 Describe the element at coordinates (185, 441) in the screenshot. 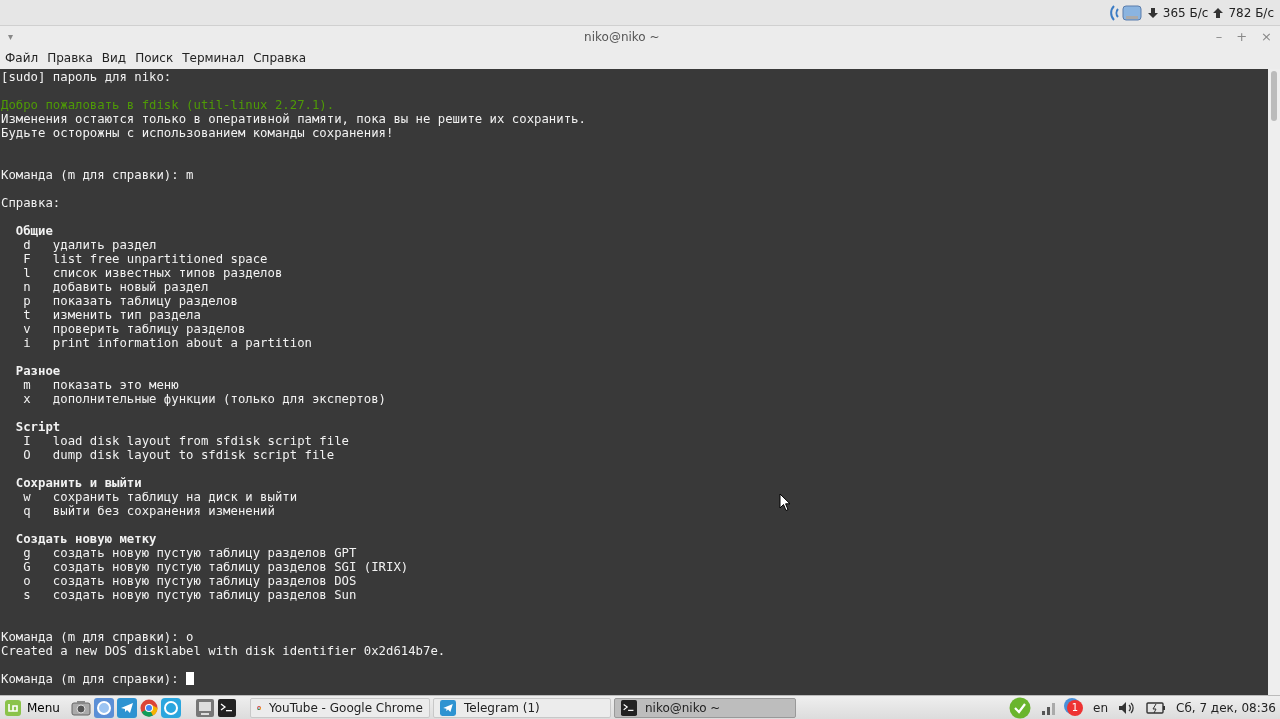

I see `terminal-line: I load disk layout from sfdisk script file` at that location.